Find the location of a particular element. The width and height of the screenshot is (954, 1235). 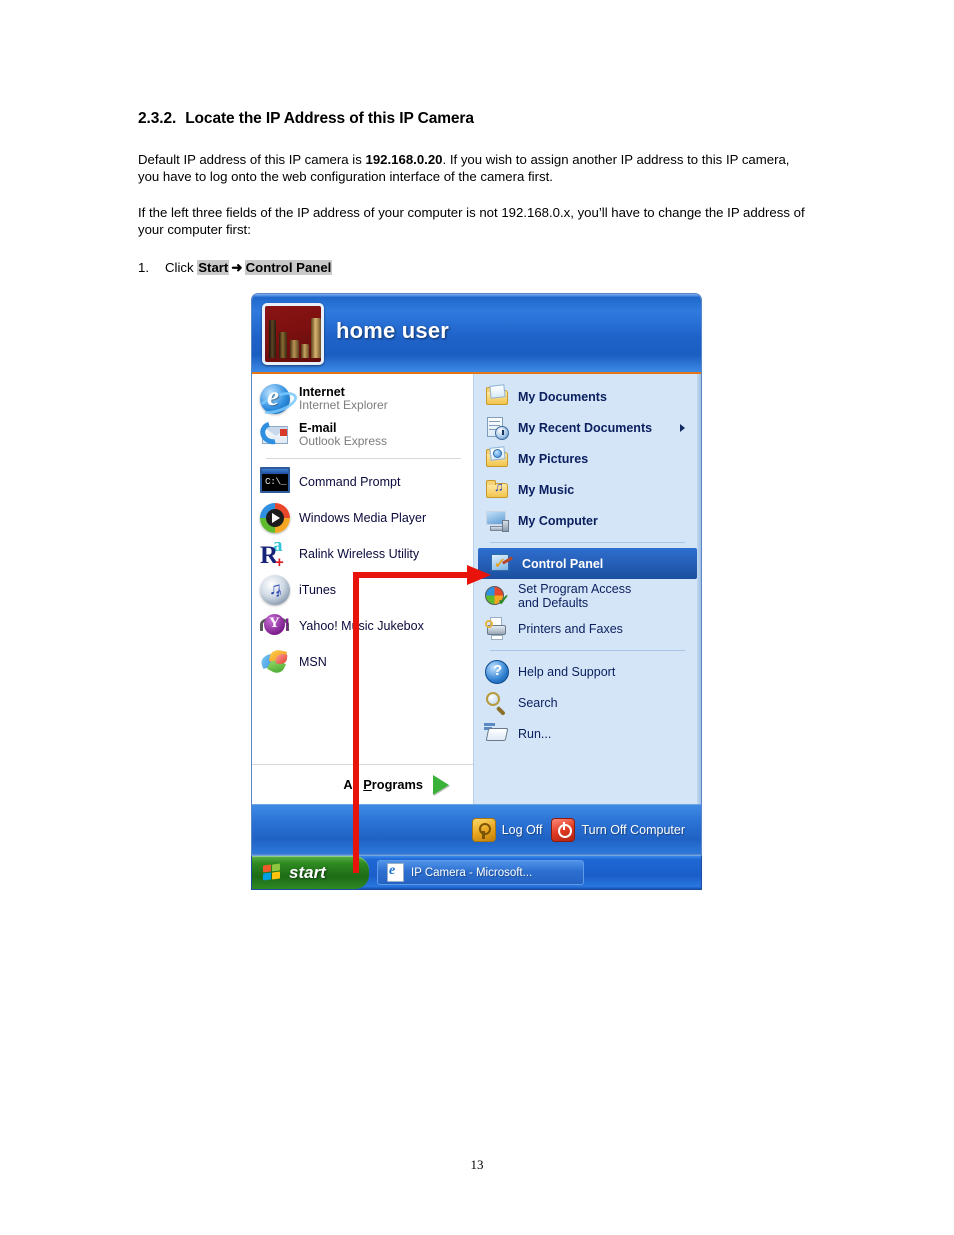

my-computer-icon is located at coordinates (497, 521).